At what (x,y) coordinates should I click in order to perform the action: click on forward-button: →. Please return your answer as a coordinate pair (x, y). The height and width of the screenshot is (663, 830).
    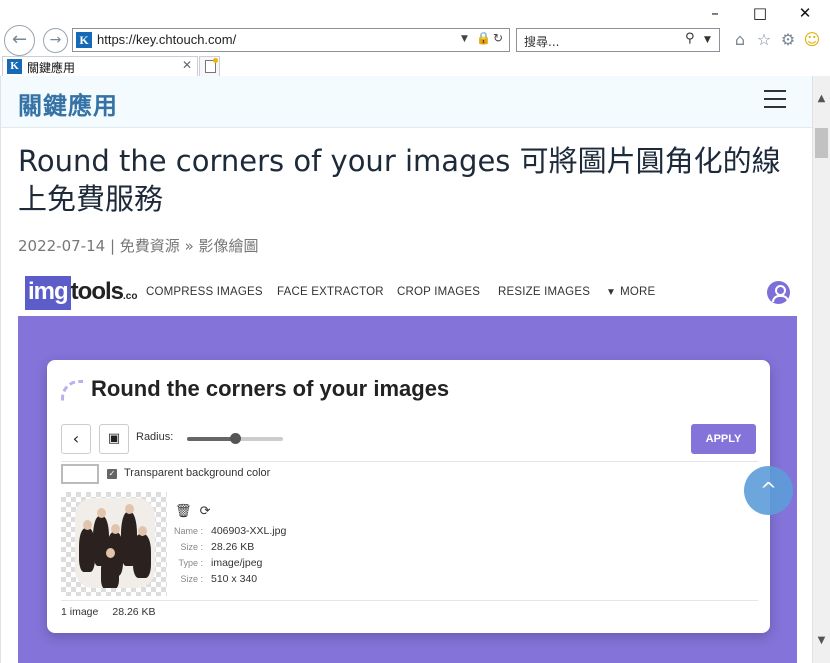
    Looking at the image, I should click on (55, 40).